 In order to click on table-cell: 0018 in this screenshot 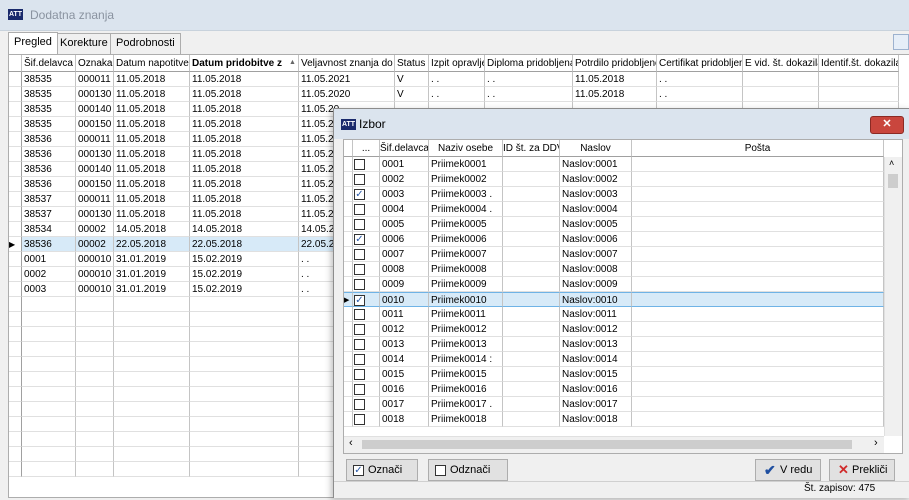, I will do `click(404, 419)`.